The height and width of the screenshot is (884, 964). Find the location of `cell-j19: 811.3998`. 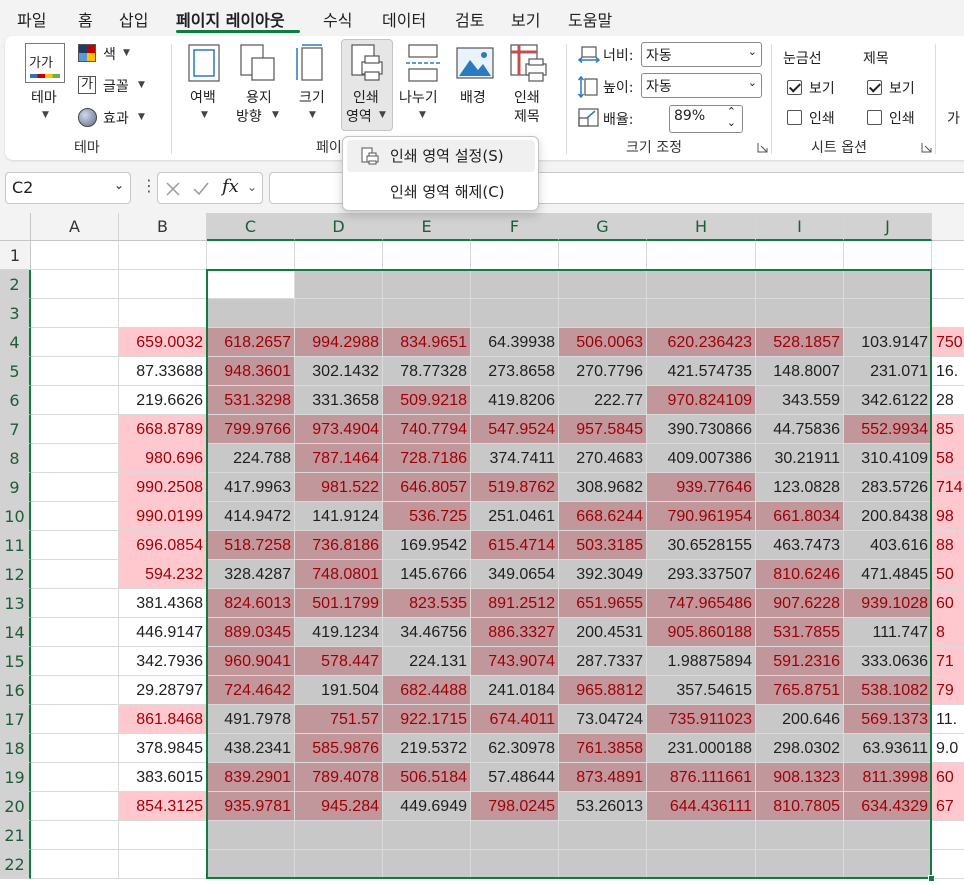

cell-j19: 811.3998 is located at coordinates (888, 777).